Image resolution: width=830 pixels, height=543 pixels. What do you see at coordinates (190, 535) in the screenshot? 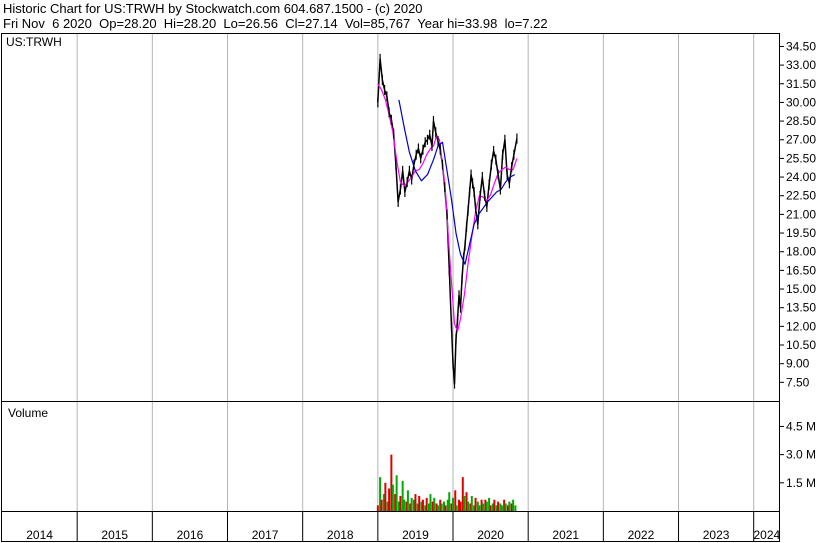
I see `year-tick-label: 2016` at bounding box center [190, 535].